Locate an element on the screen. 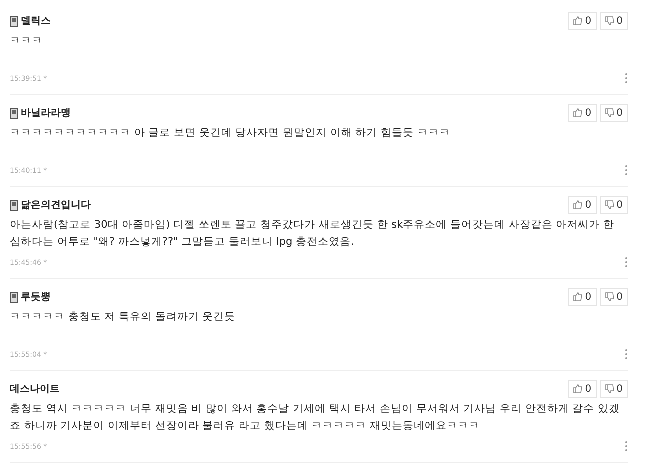 The width and height of the screenshot is (658, 466). comment-text: 아는사람(참고로 30대 아줌마임) 디젤 쏘렌토 끌고 청주갔다가 새로생긴듯 한 sk주유소에 들어갓는데 사장같은 아저씨가 한심하다는 어투로 "왜? 까스넣게??" 그말듣고 둘러보니 lpg 충전소였음. is located at coordinates (313, 234).